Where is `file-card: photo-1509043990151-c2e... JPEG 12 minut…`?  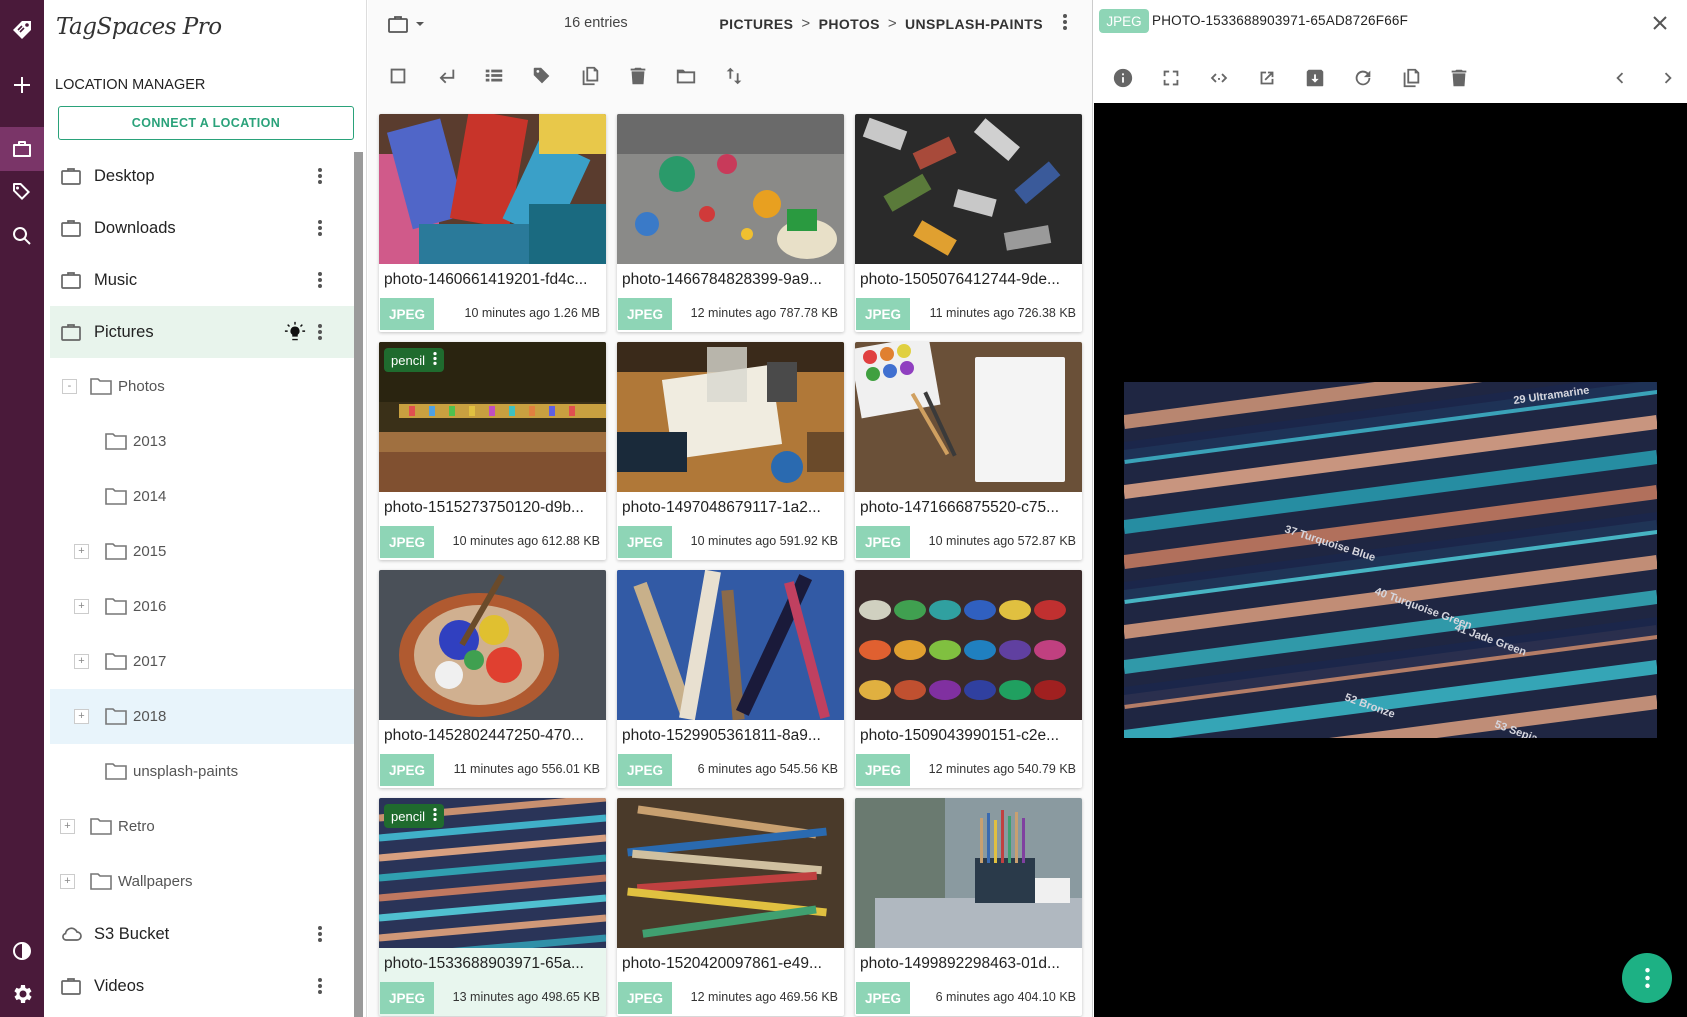 file-card: photo-1509043990151-c2e... JPEG 12 minut… is located at coordinates (968, 679).